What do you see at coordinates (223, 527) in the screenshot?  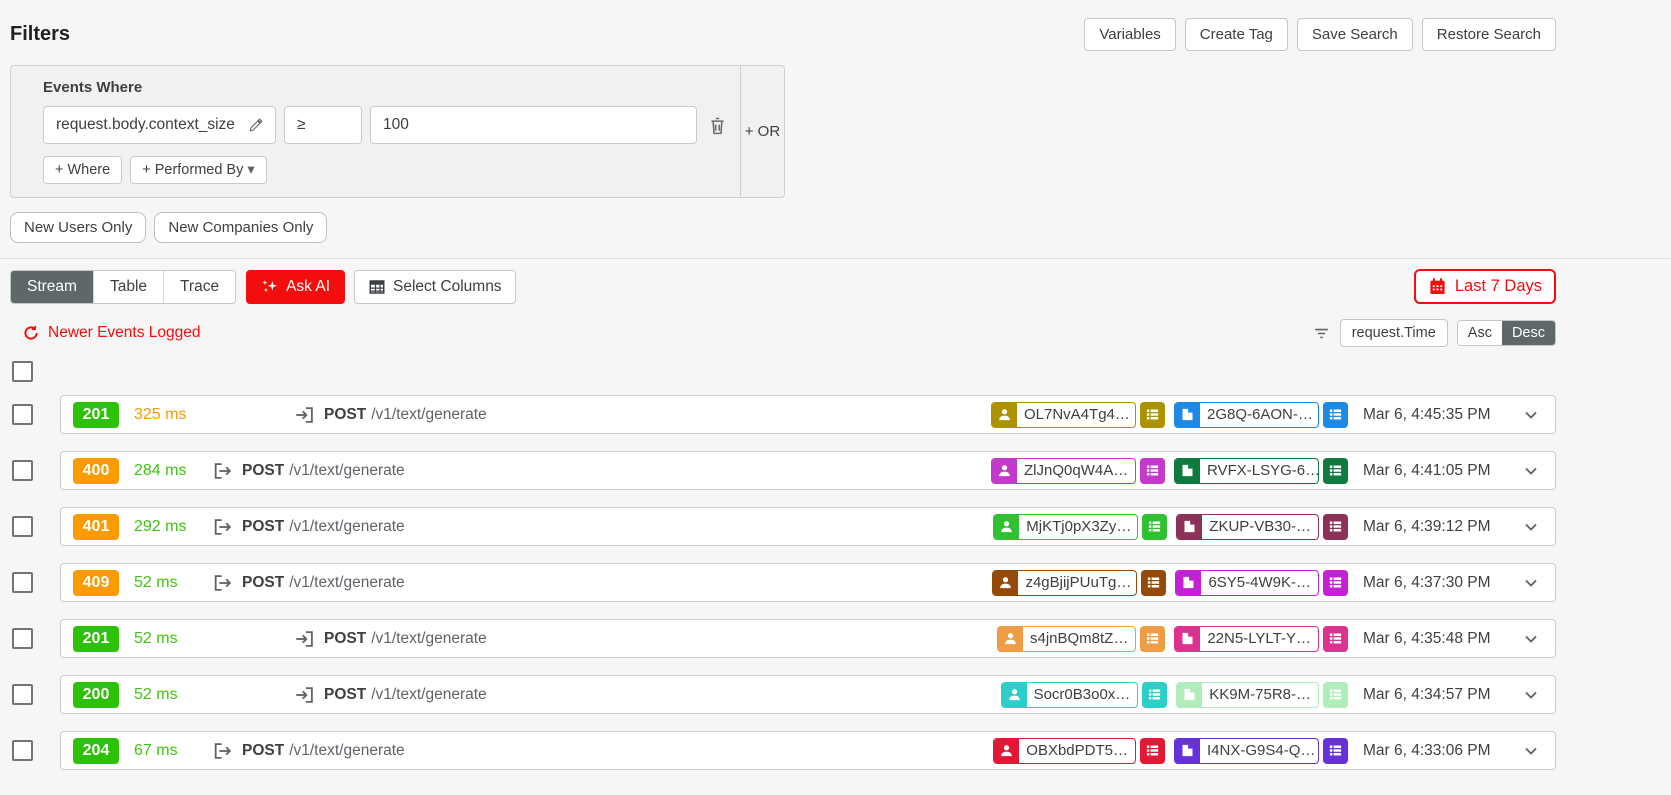 I see `direction-out-icon` at bounding box center [223, 527].